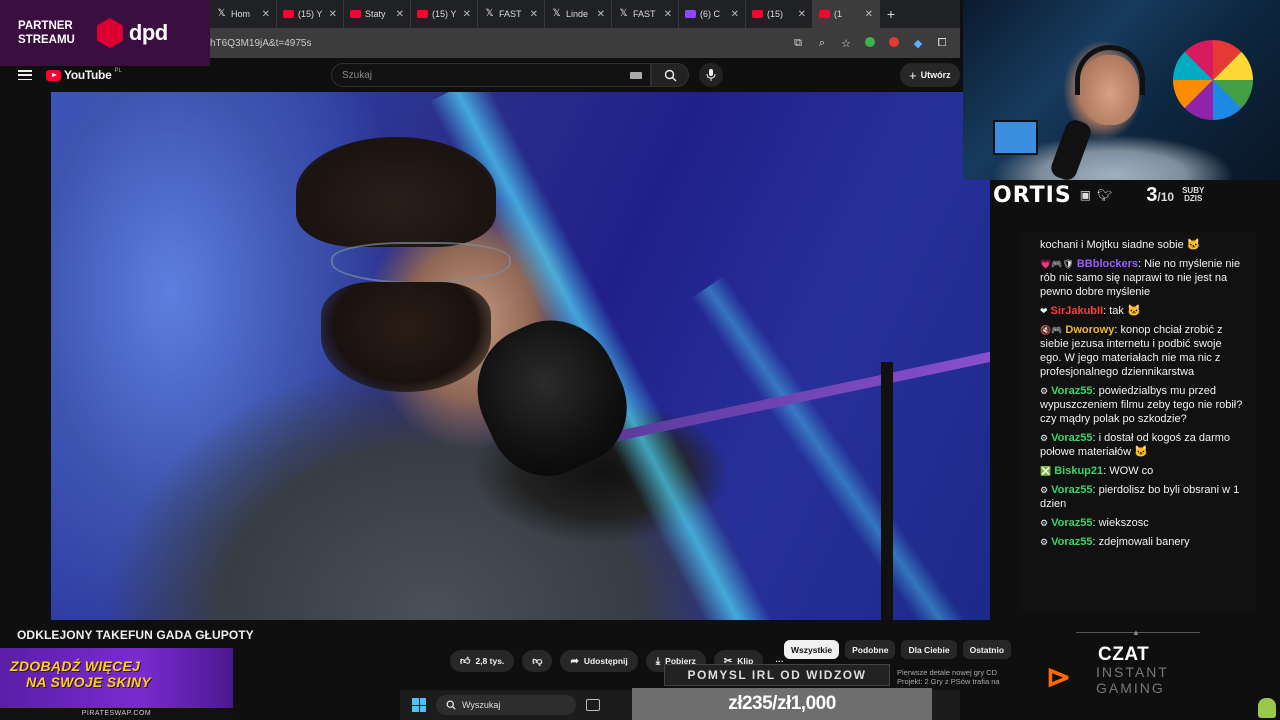 The height and width of the screenshot is (720, 1280). I want to click on browser-tab-label: (6) C, so click(710, 14).